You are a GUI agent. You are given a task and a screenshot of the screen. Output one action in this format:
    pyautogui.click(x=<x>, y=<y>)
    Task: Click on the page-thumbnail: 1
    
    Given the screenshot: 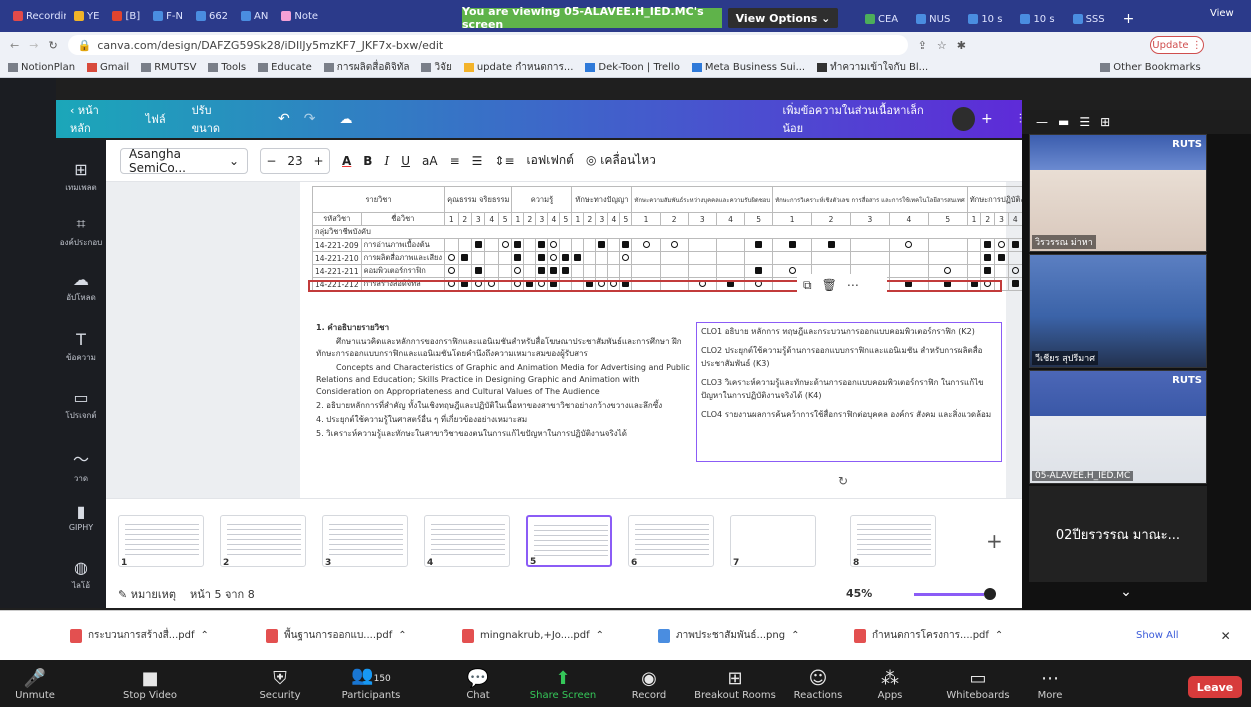 What is the action you would take?
    pyautogui.click(x=161, y=541)
    